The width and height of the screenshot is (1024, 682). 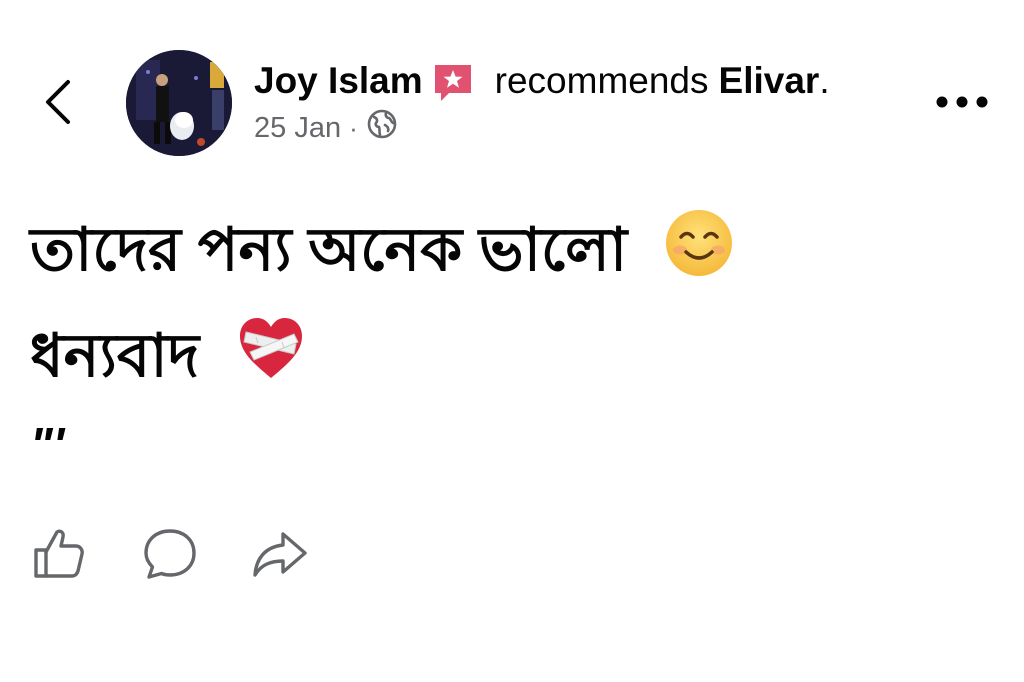 I want to click on post-text-line-2: ধন্যবাদ, so click(x=168, y=359).